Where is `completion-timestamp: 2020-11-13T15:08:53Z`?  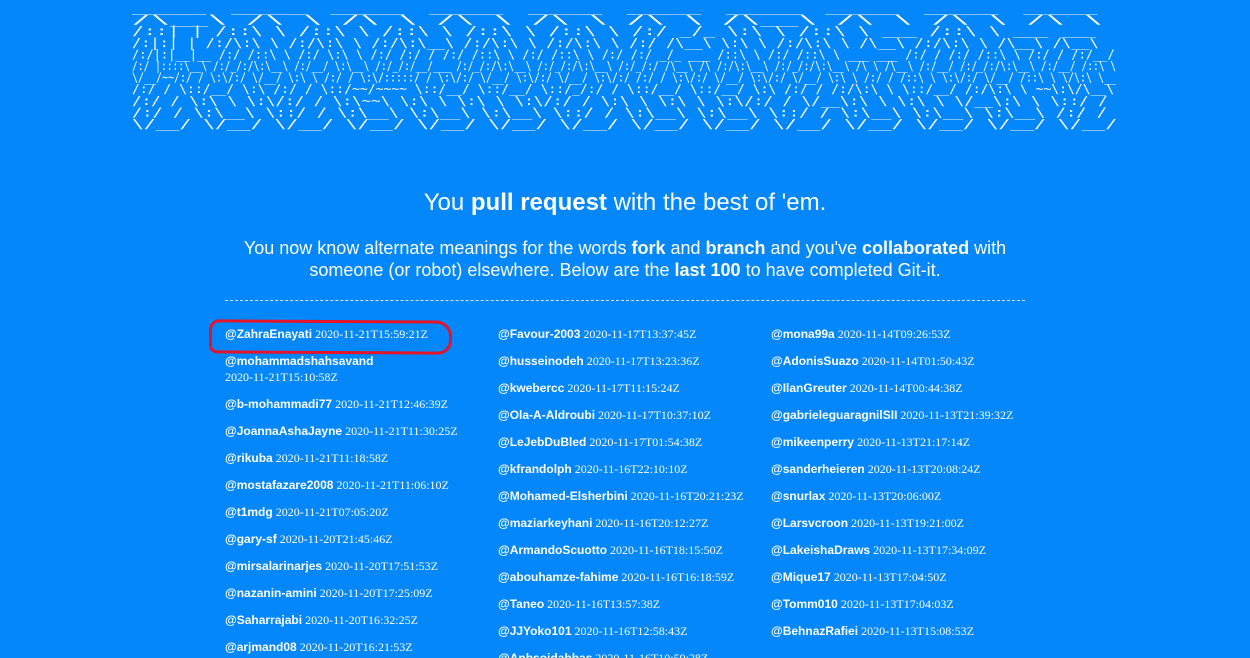 completion-timestamp: 2020-11-13T15:08:53Z is located at coordinates (917, 631).